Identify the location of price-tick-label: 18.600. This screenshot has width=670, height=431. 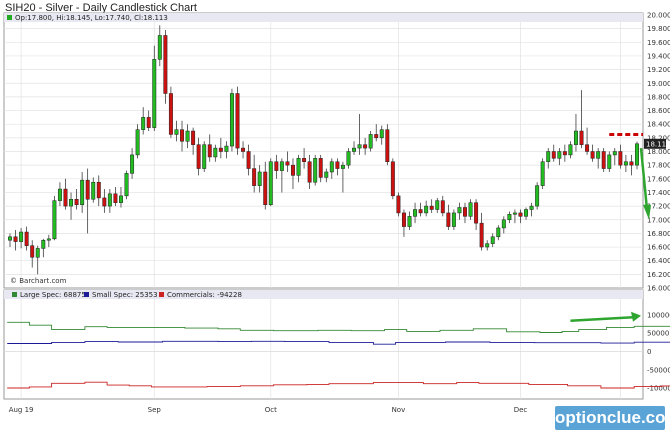
(658, 111).